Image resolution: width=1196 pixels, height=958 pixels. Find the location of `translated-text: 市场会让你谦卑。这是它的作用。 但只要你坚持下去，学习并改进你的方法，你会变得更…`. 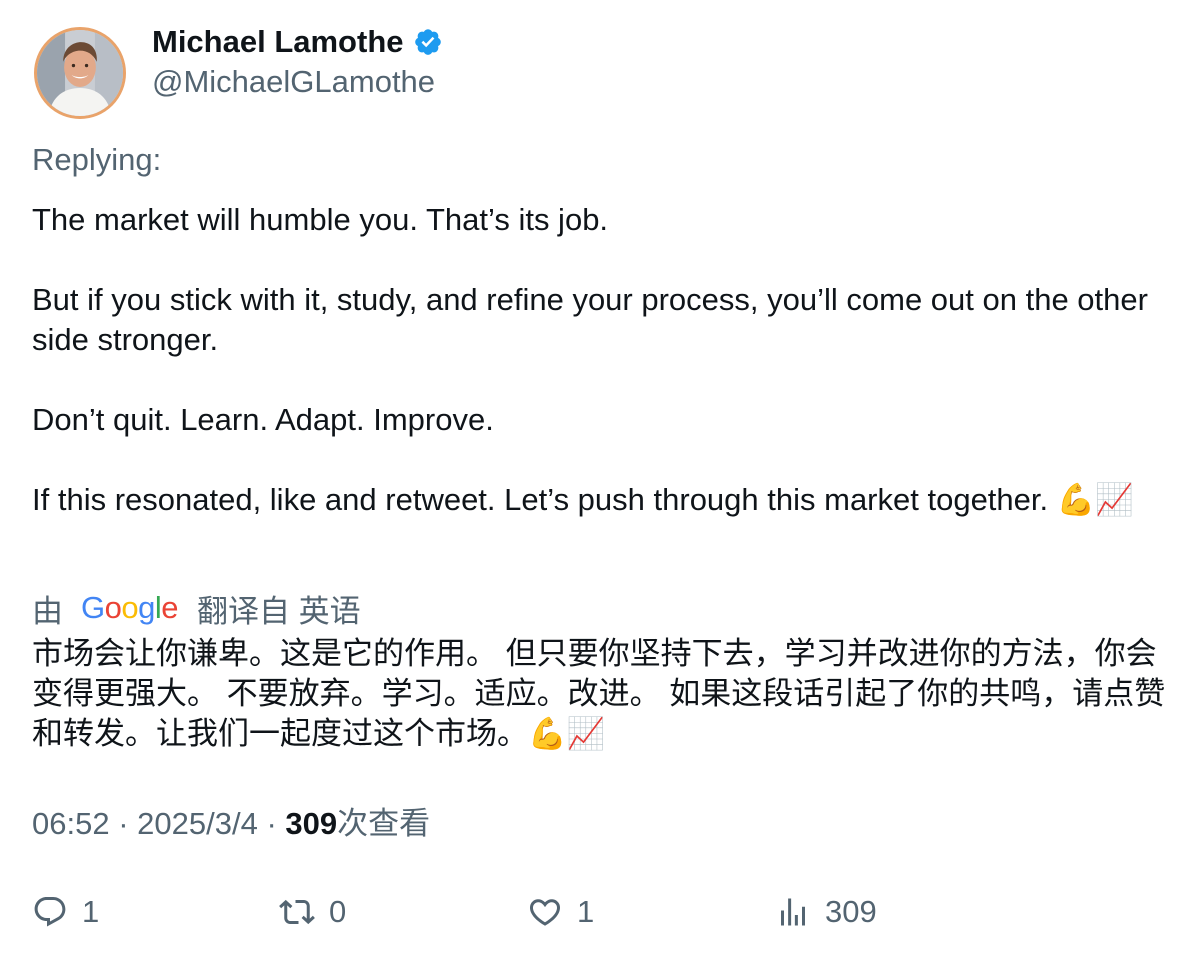

translated-text: 市场会让你谦卑。这是它的作用。 但只要你坚持下去，学习并改进你的方法，你会变得更… is located at coordinates (599, 693).